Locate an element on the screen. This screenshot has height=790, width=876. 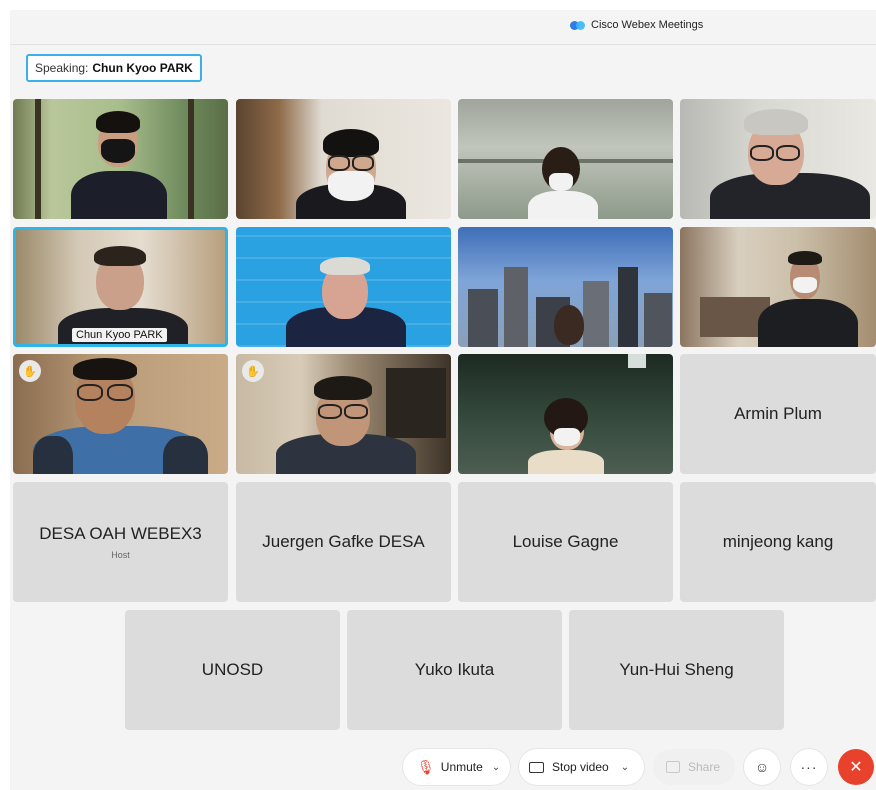
share-label: Share is located at coordinates (704, 767).